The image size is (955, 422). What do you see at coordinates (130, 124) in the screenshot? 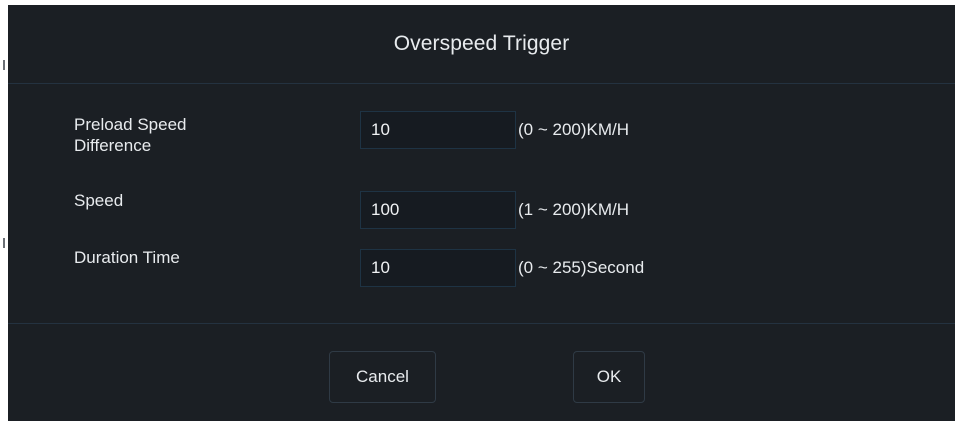
I see `preload-speed-difference-label-line1: Preload Speed` at bounding box center [130, 124].